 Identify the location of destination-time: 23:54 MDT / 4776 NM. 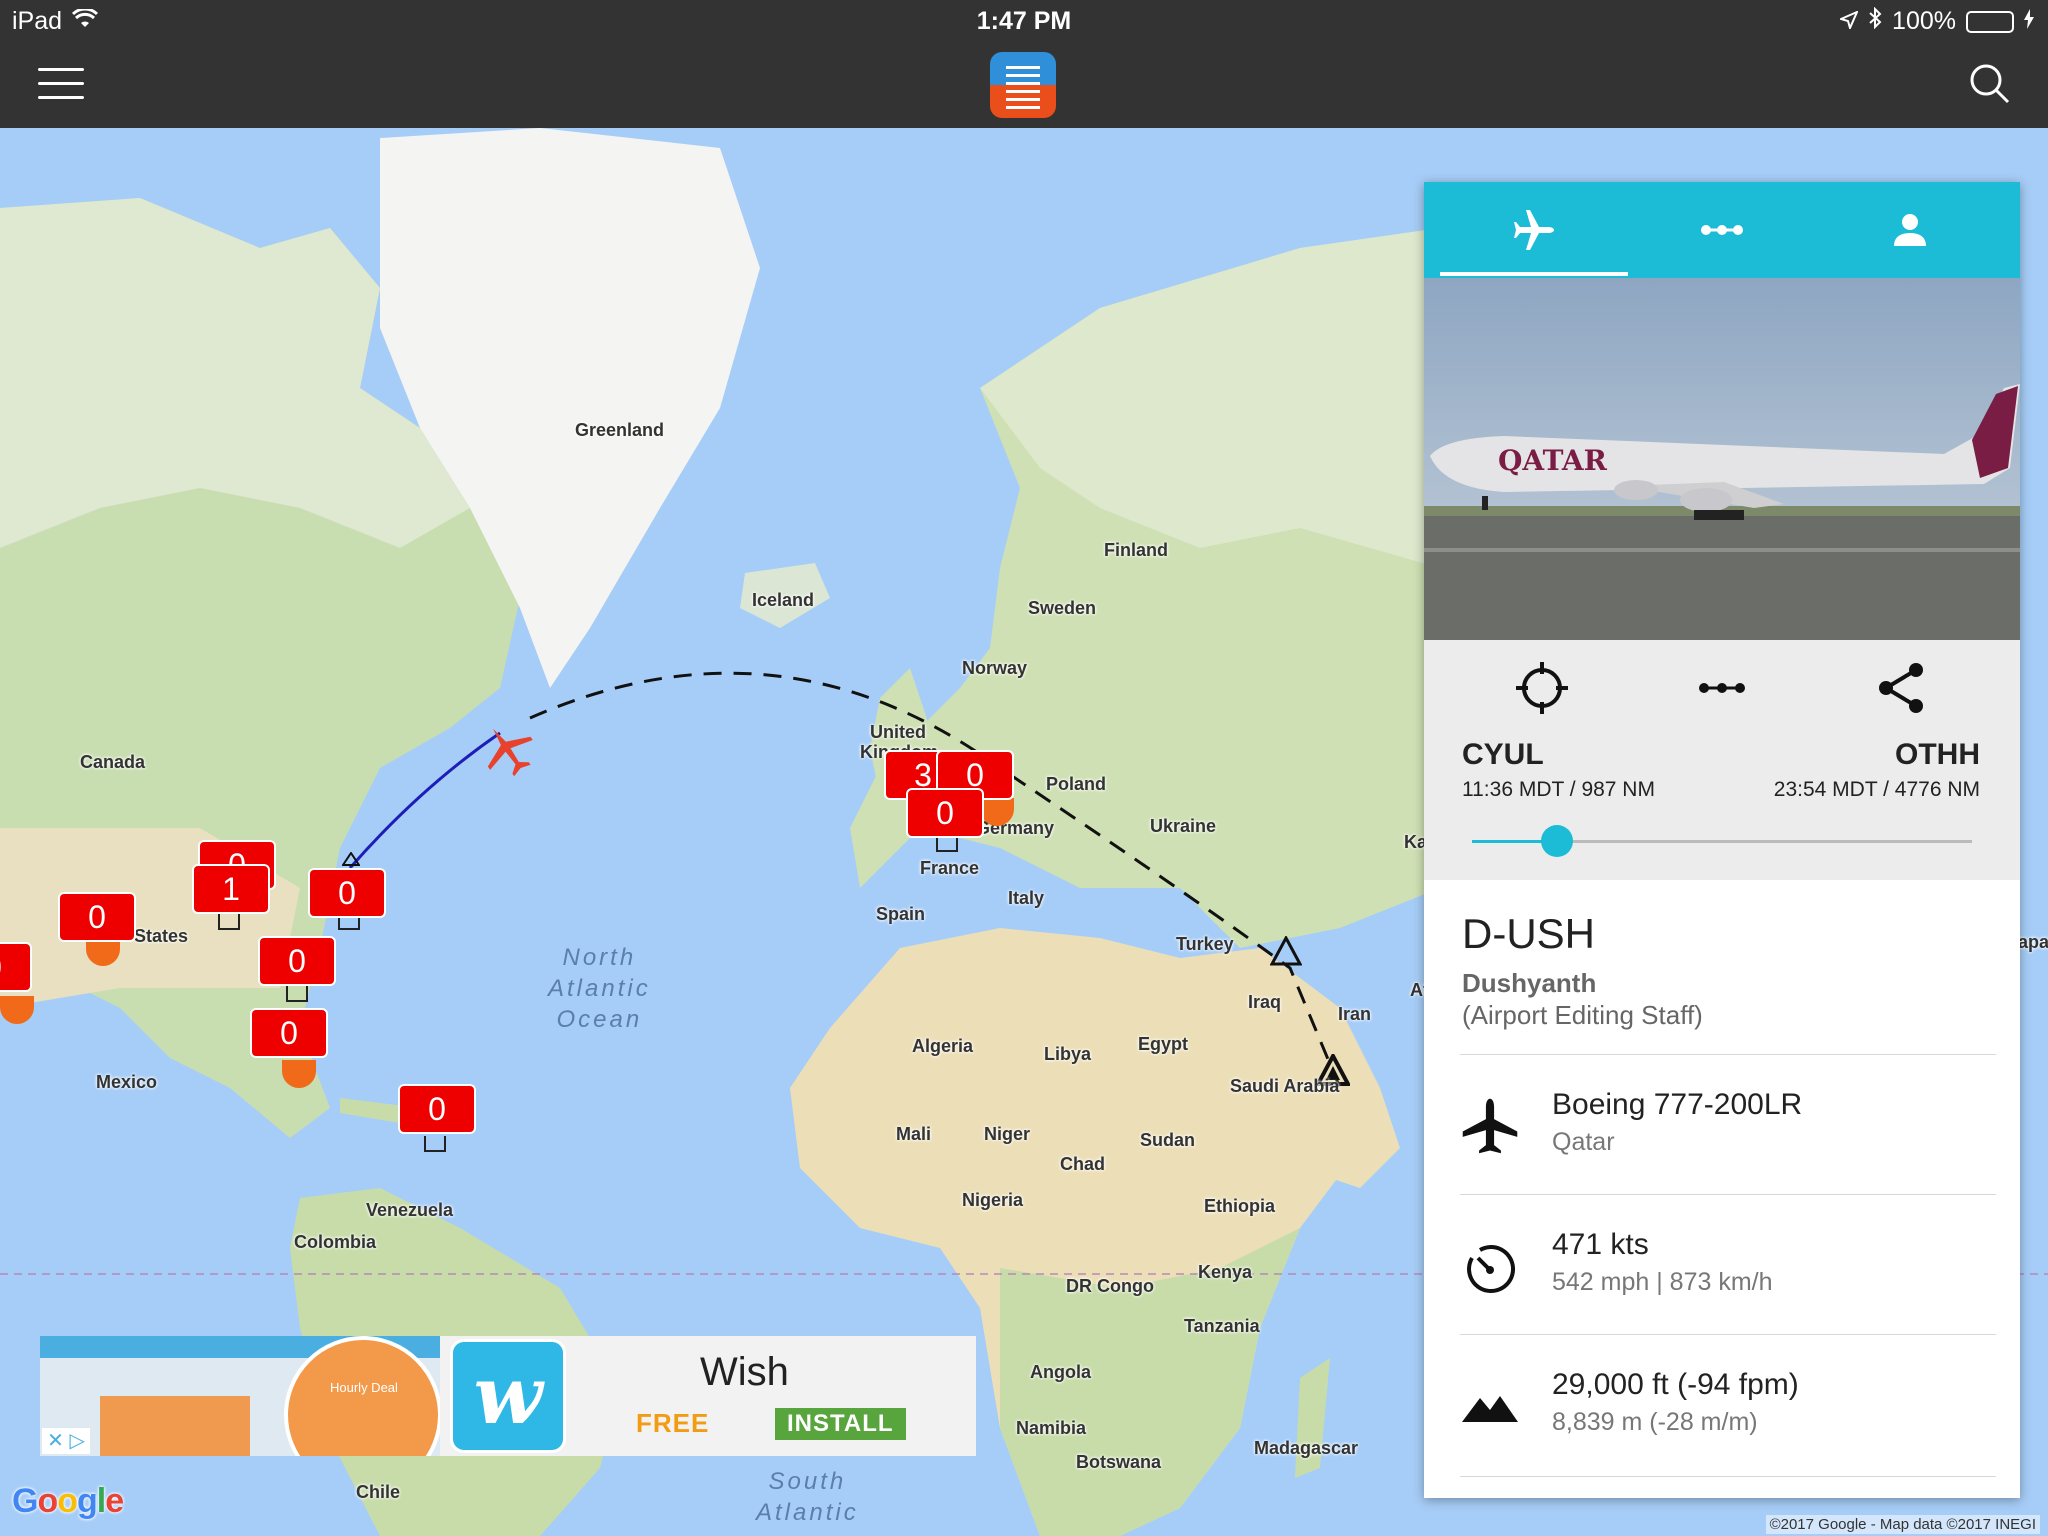
(1876, 789).